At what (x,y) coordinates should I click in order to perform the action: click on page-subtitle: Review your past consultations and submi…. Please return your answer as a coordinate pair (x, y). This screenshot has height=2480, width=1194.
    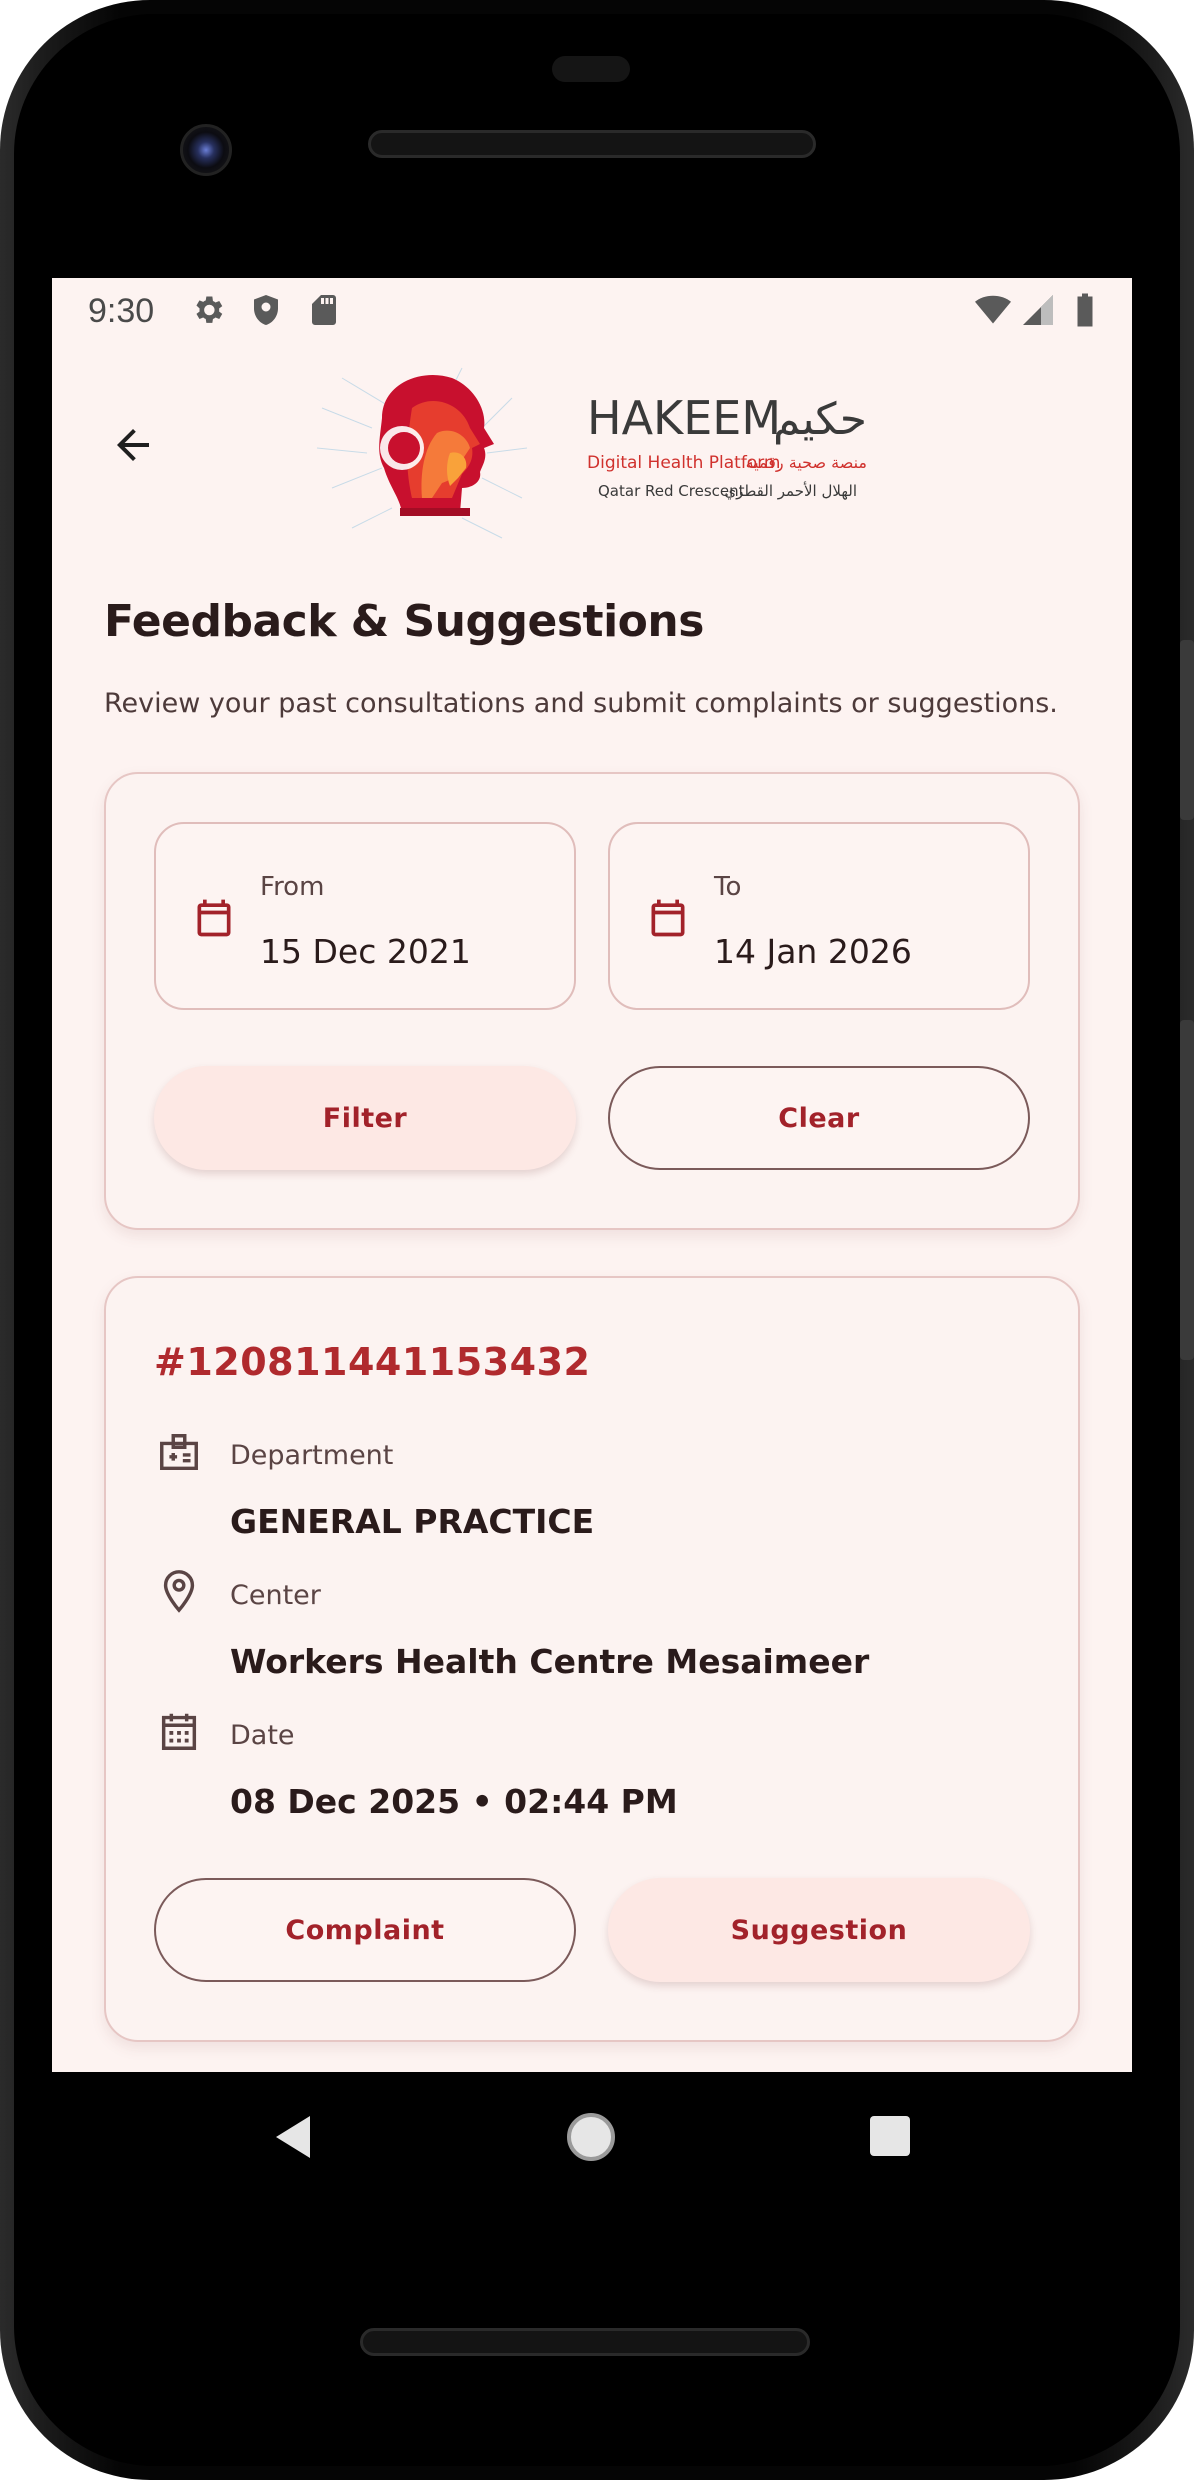
    Looking at the image, I should click on (581, 703).